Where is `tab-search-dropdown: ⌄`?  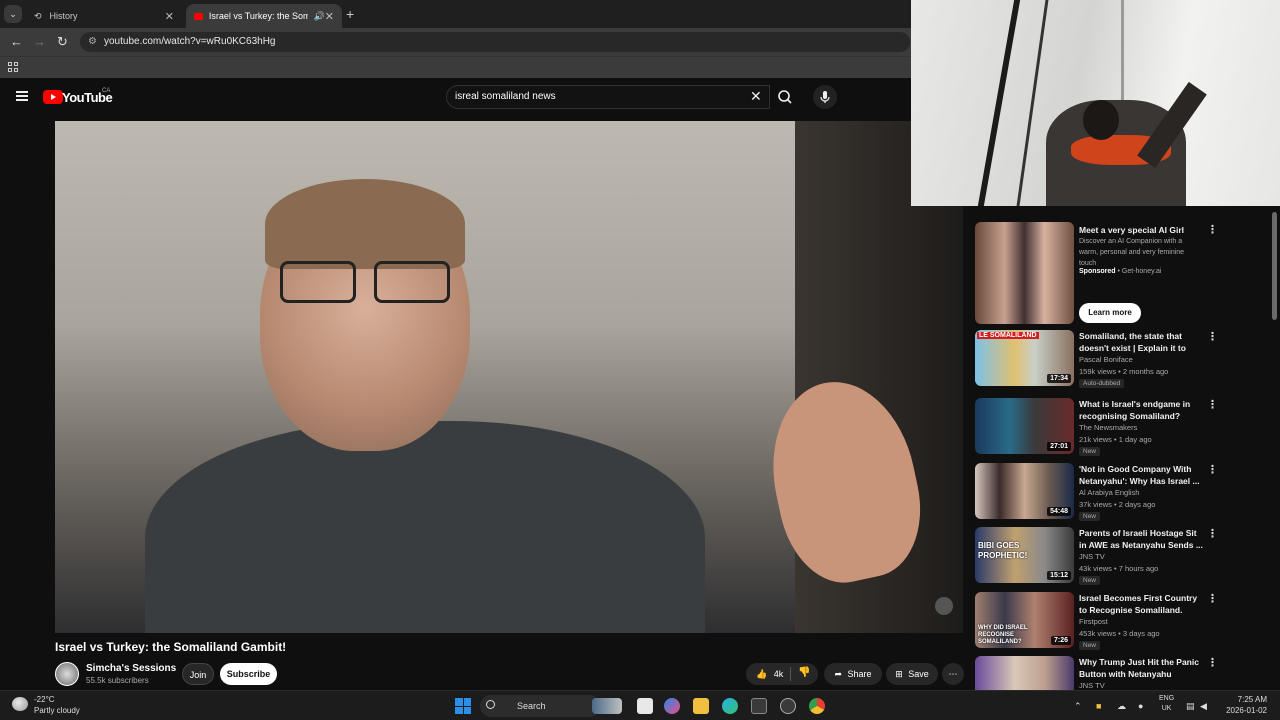 tab-search-dropdown: ⌄ is located at coordinates (13, 14).